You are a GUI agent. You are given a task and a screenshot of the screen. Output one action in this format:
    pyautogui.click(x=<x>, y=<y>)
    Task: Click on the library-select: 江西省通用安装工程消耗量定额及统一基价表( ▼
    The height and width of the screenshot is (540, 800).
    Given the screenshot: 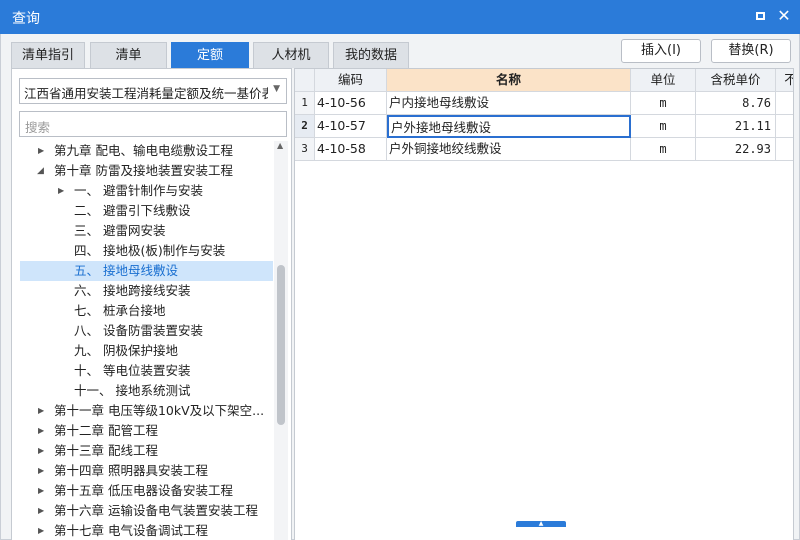 What is the action you would take?
    pyautogui.click(x=153, y=91)
    